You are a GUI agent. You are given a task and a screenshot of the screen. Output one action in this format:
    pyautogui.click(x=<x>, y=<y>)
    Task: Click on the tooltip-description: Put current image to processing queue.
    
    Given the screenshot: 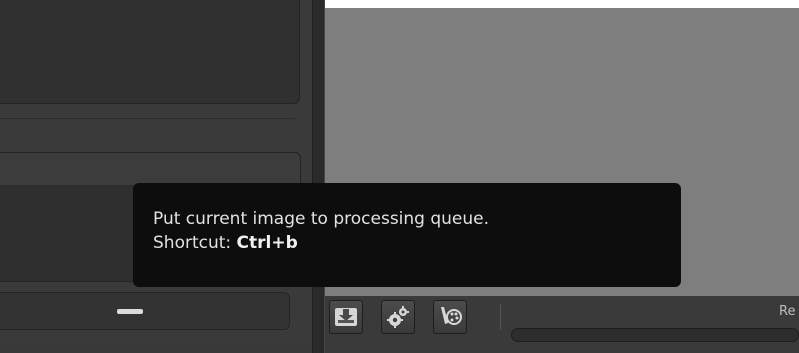 What is the action you would take?
    pyautogui.click(x=321, y=219)
    